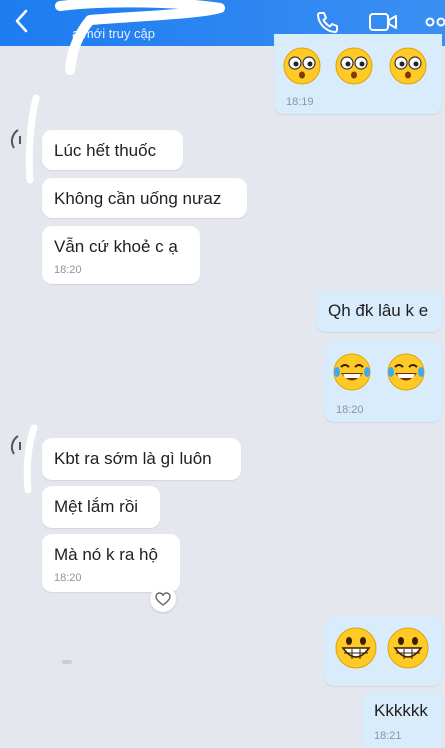 The height and width of the screenshot is (748, 445). What do you see at coordinates (434, 22) in the screenshot?
I see `more-options-icon` at bounding box center [434, 22].